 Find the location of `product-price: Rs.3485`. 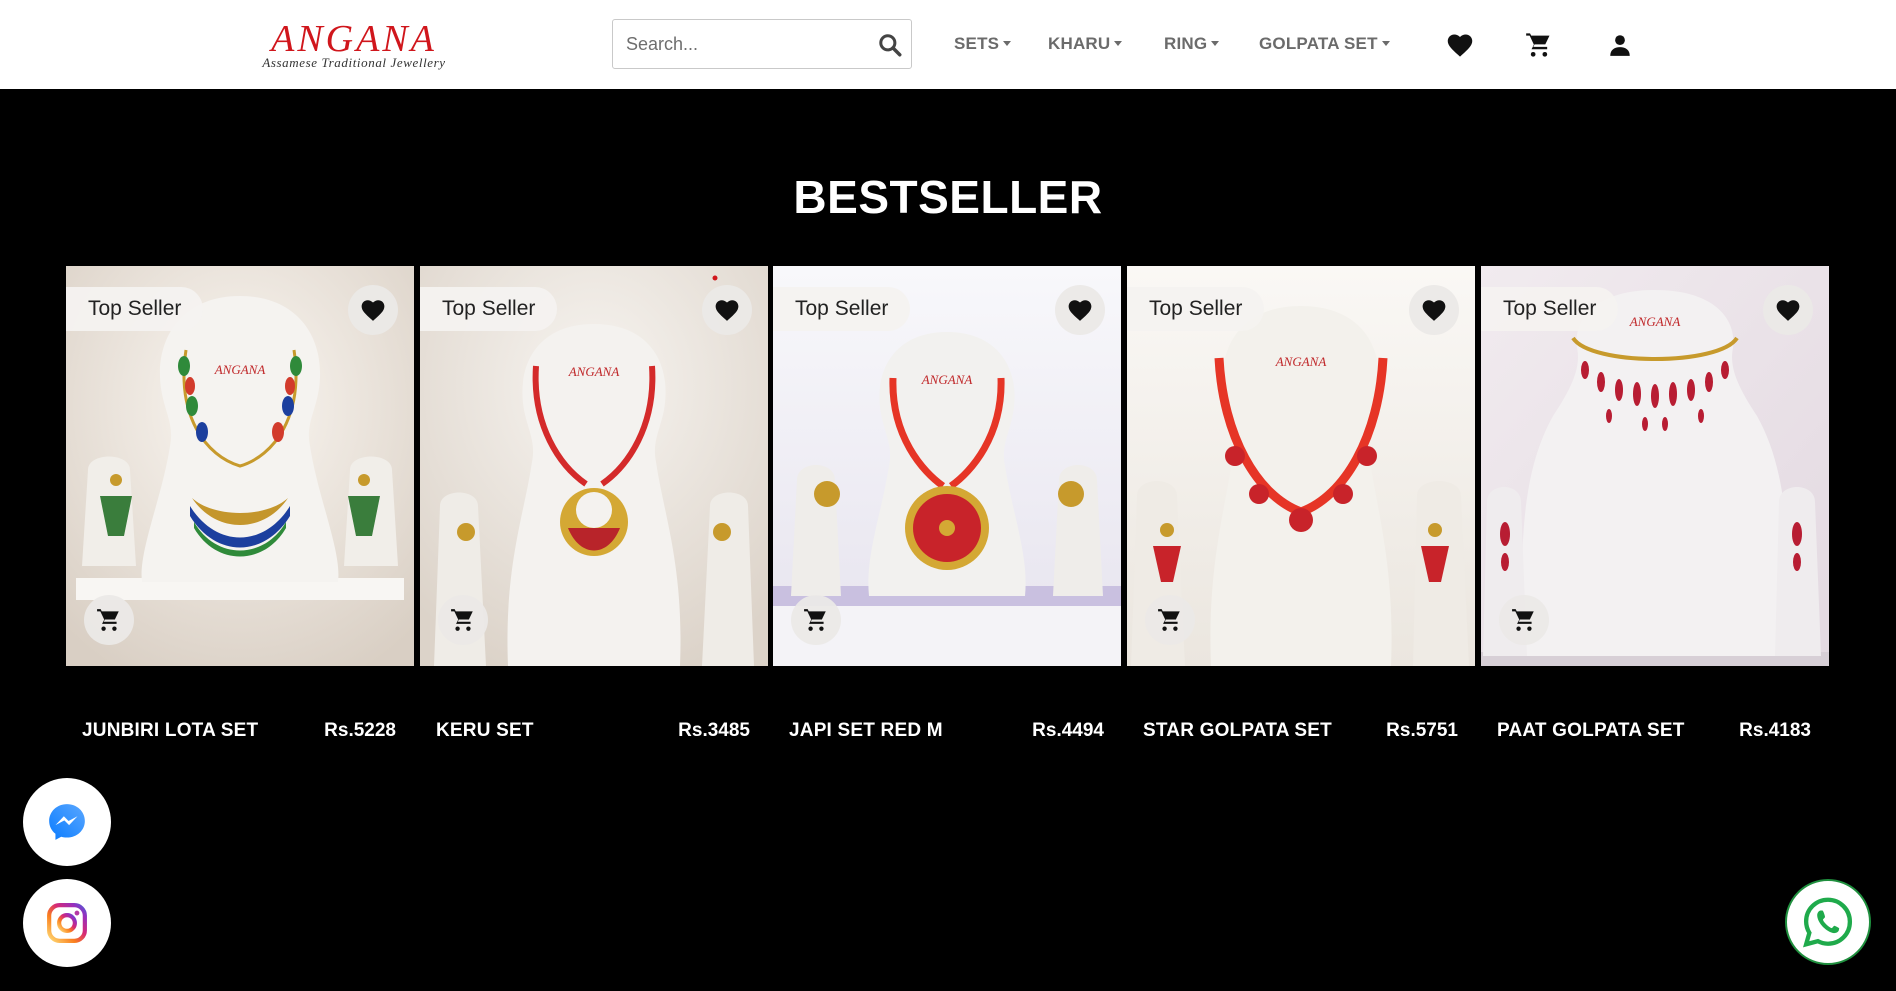

product-price: Rs.3485 is located at coordinates (714, 730).